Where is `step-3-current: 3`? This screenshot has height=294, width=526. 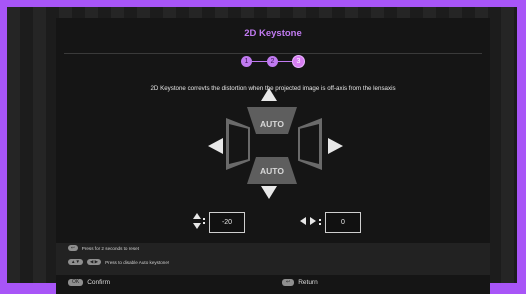 step-3-current: 3 is located at coordinates (298, 61).